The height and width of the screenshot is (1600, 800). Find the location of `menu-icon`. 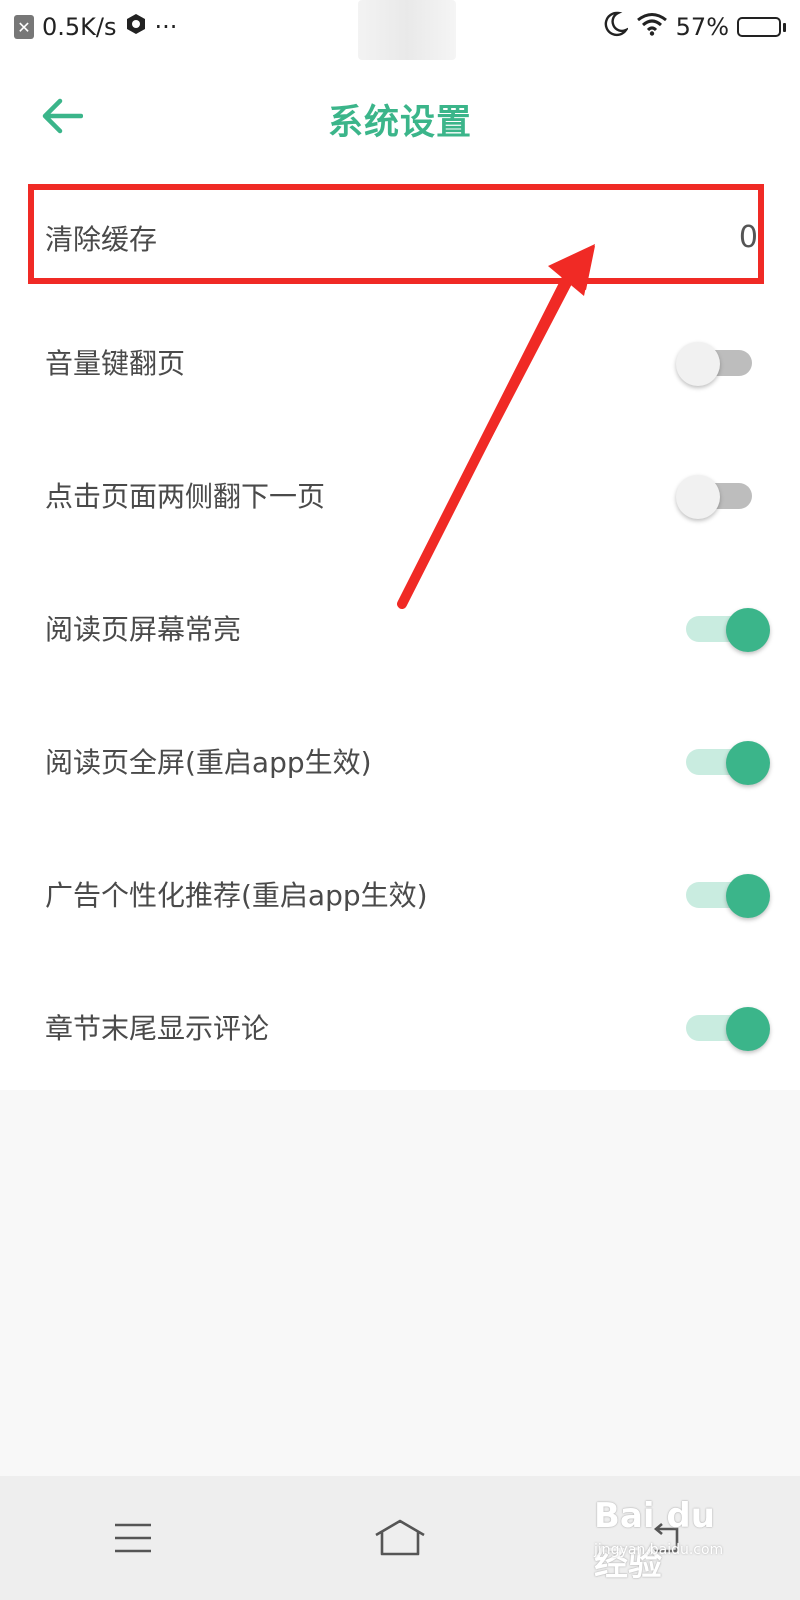

menu-icon is located at coordinates (133, 1538).